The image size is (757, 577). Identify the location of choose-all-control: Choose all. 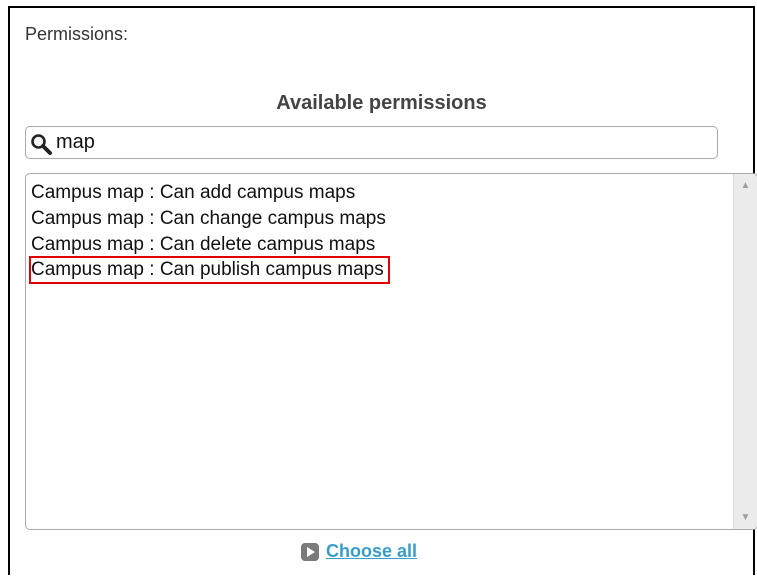
(358, 551).